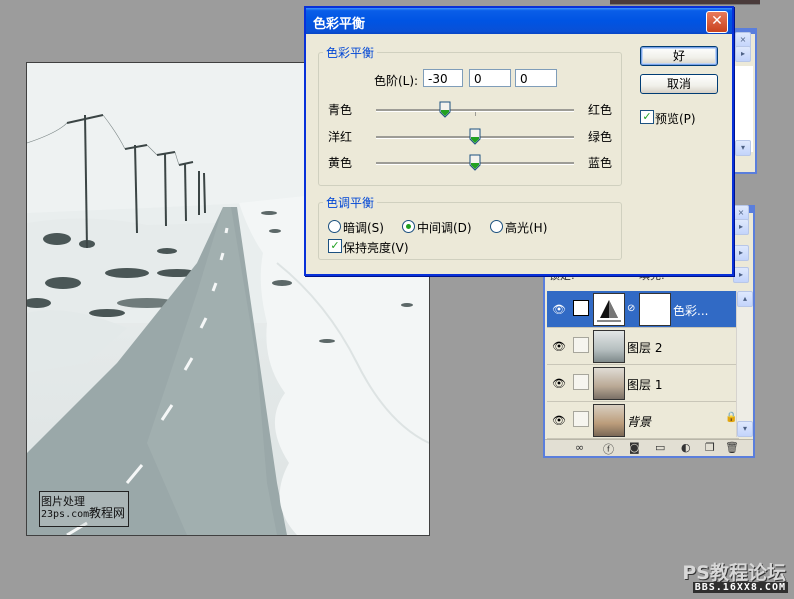 This screenshot has width=794, height=599. Describe the element at coordinates (744, 364) in the screenshot. I see `layers-scrollbar: ▴ ▾` at that location.